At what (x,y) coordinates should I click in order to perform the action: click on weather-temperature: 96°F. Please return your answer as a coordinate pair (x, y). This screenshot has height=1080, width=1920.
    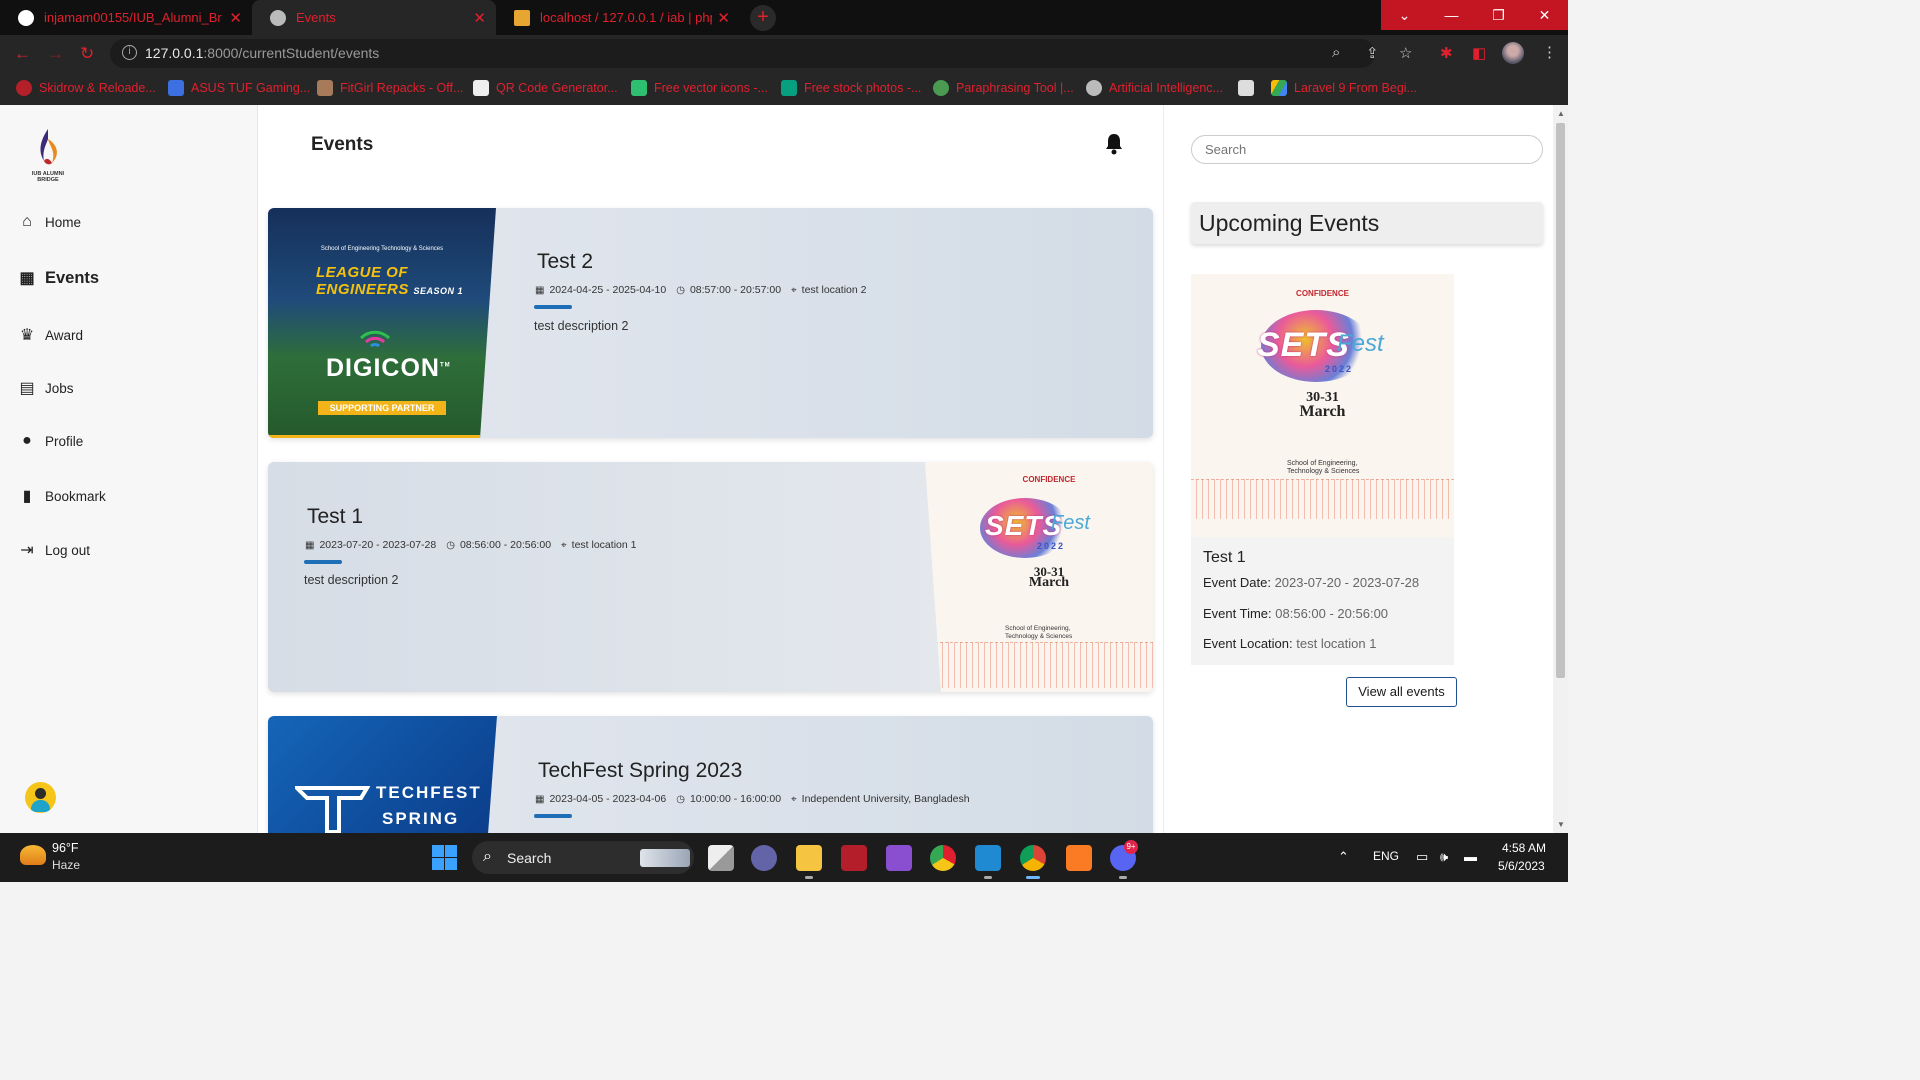
    Looking at the image, I should click on (65, 848).